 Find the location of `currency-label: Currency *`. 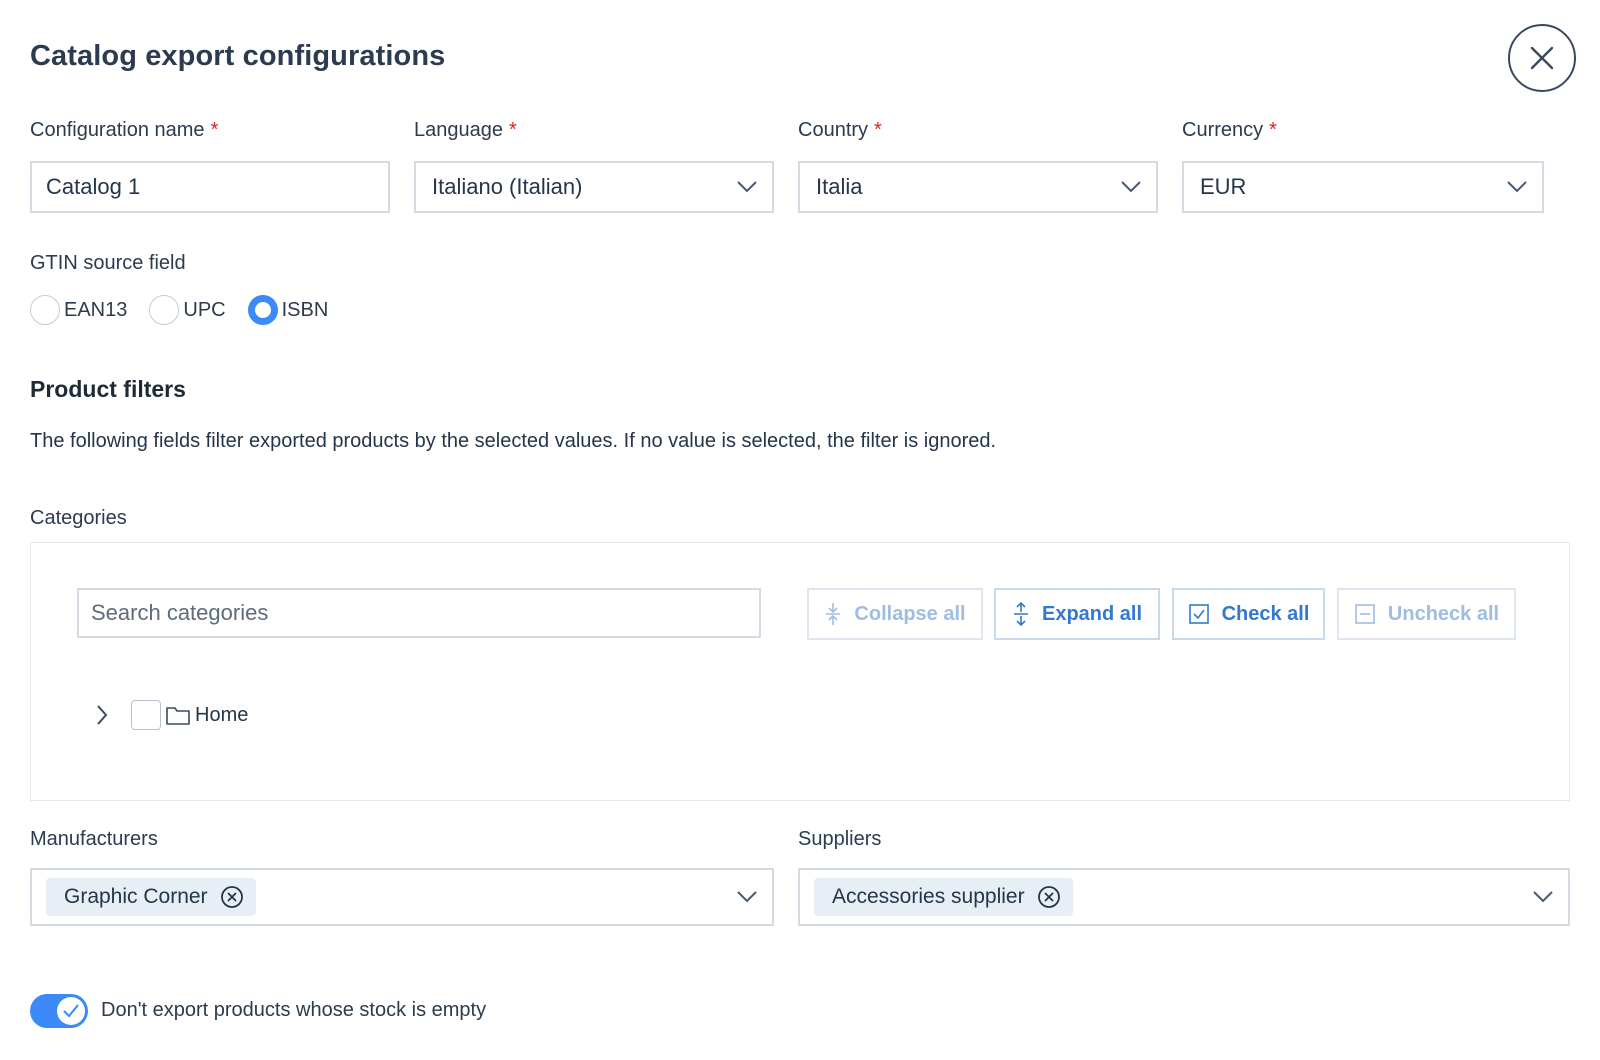

currency-label: Currency * is located at coordinates (1229, 130).